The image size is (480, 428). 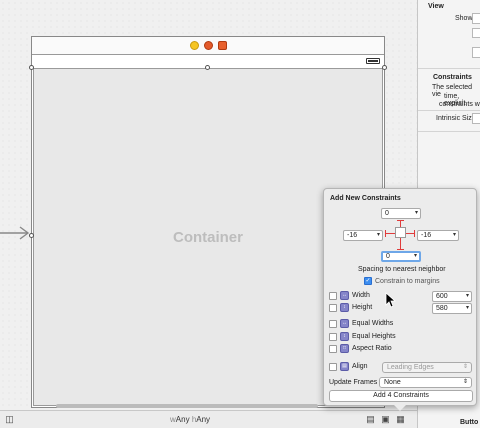 I want to click on first-responder-icon, so click(x=208, y=45).